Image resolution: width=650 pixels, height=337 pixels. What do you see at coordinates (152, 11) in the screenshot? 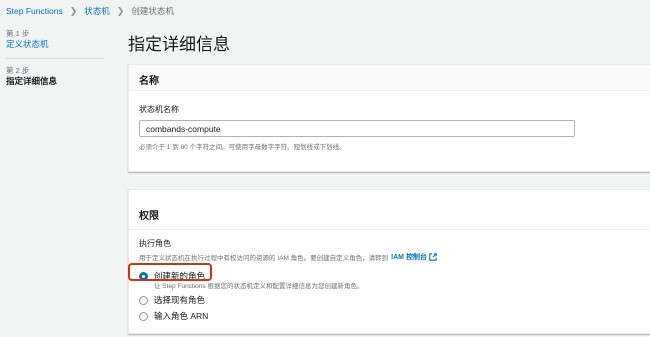
I see `breadcrumb-current: 创建状态机` at bounding box center [152, 11].